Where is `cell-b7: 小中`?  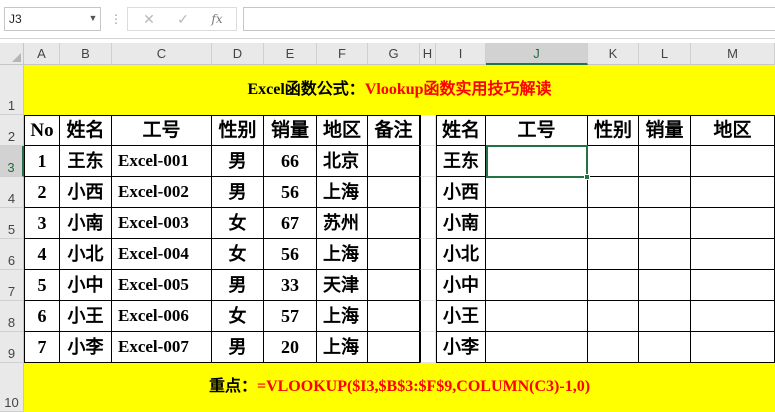 cell-b7: 小中 is located at coordinates (86, 285).